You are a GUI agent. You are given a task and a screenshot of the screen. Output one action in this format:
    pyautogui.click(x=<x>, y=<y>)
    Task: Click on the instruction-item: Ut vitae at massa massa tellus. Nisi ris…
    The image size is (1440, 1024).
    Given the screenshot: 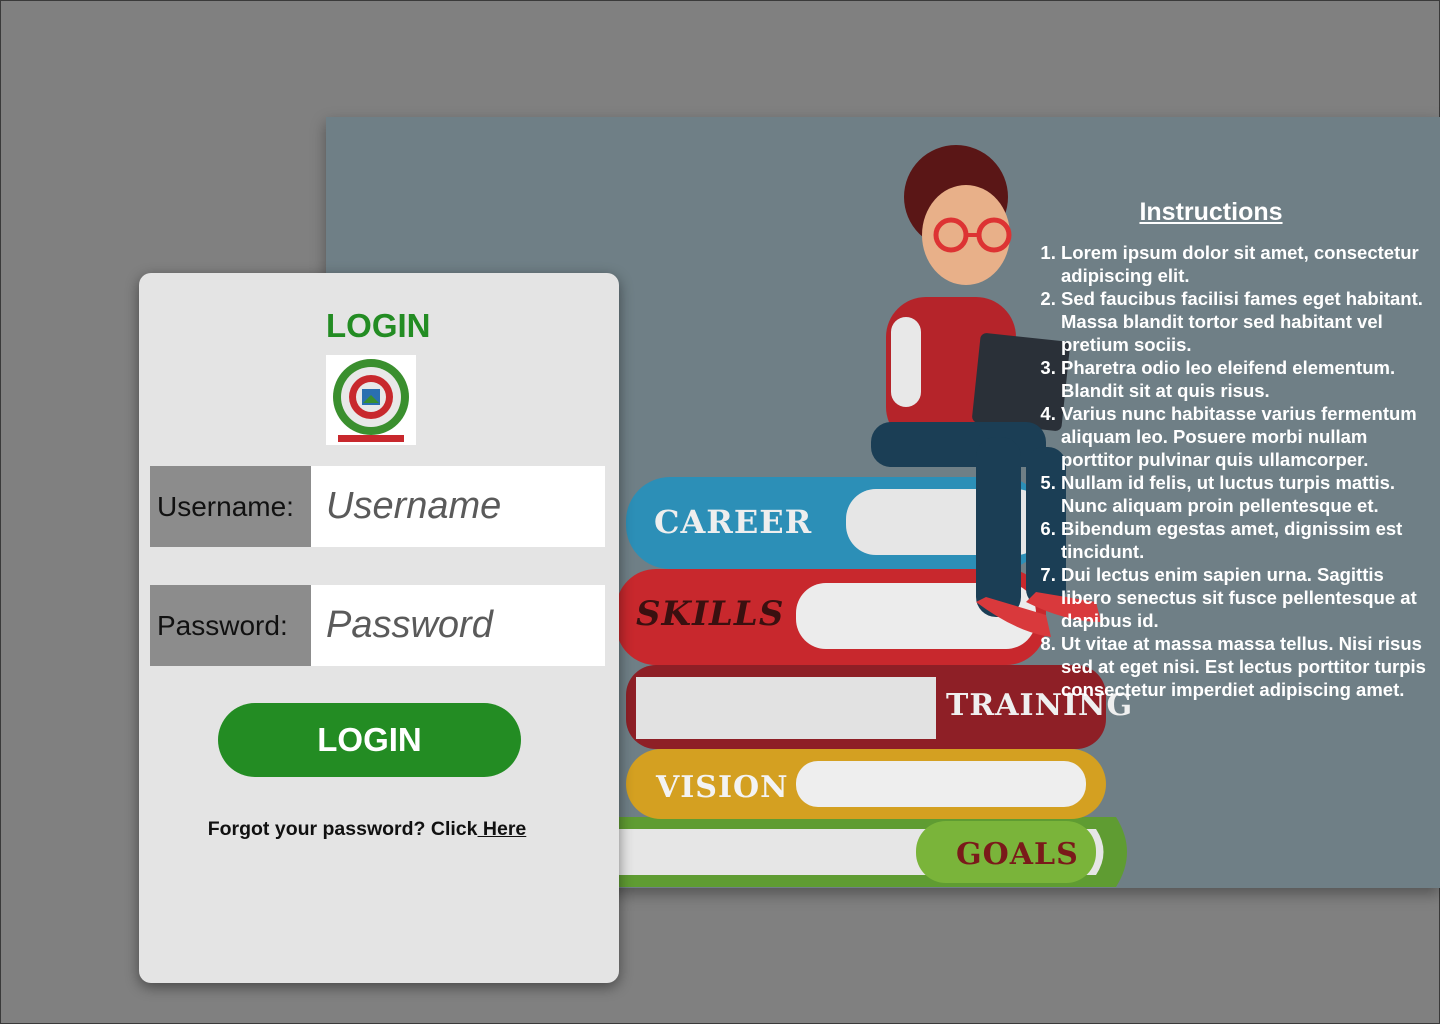 What is the action you would take?
    pyautogui.click(x=1249, y=666)
    